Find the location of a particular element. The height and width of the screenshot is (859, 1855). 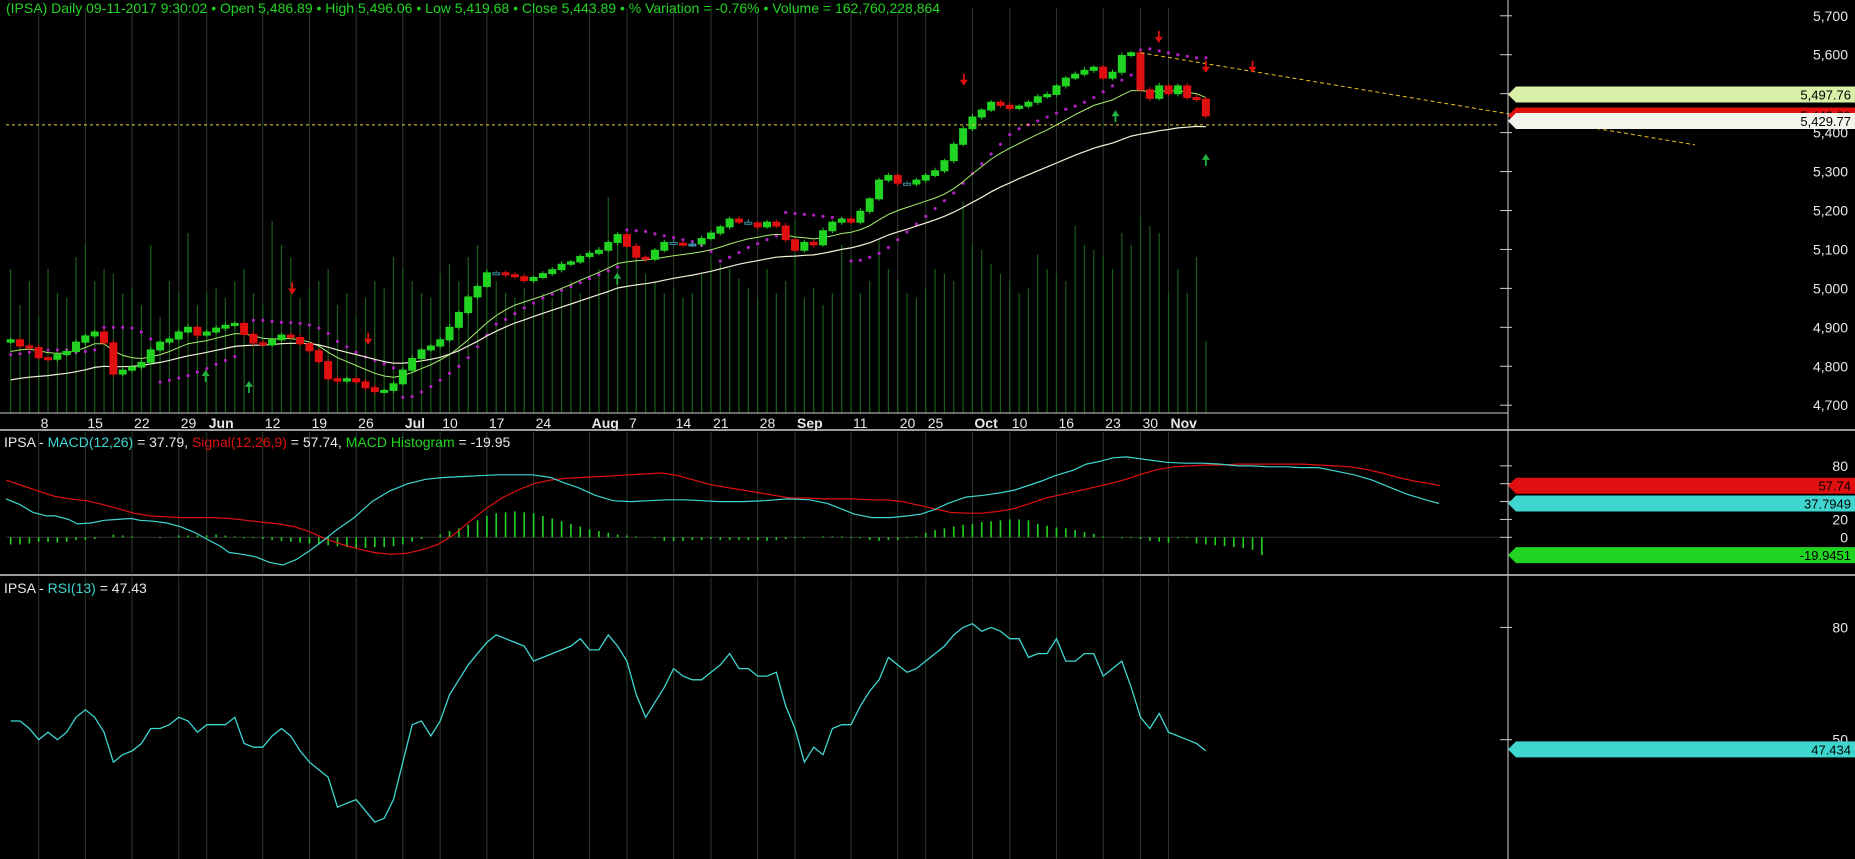

x-tick-label: 14 is located at coordinates (684, 423).